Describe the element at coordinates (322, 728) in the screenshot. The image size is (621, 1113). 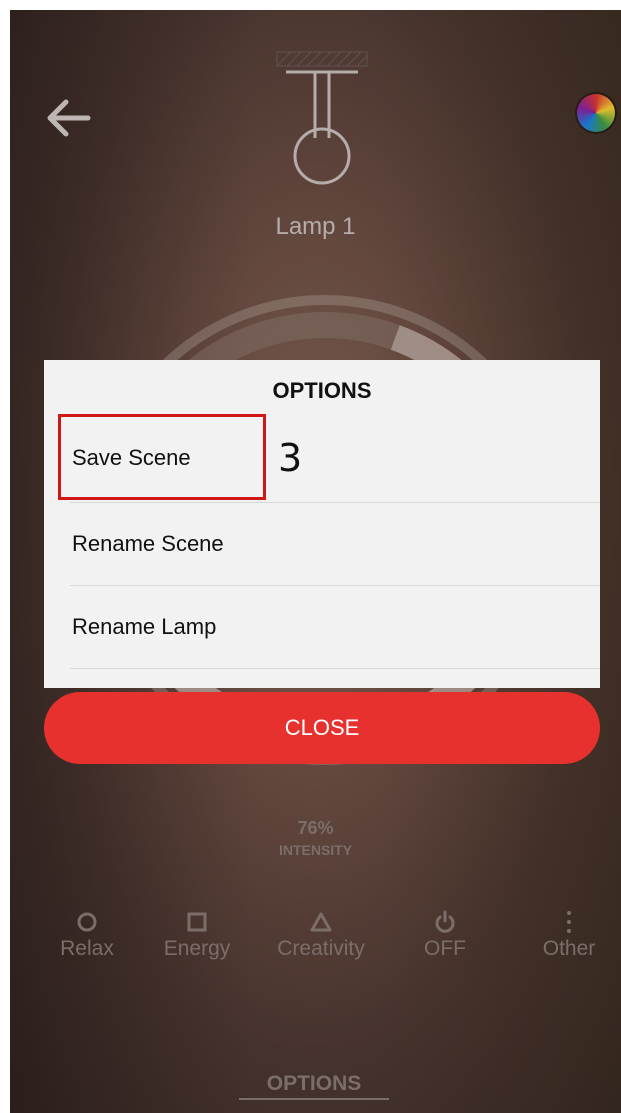
I see `close-button: CLOSE` at that location.